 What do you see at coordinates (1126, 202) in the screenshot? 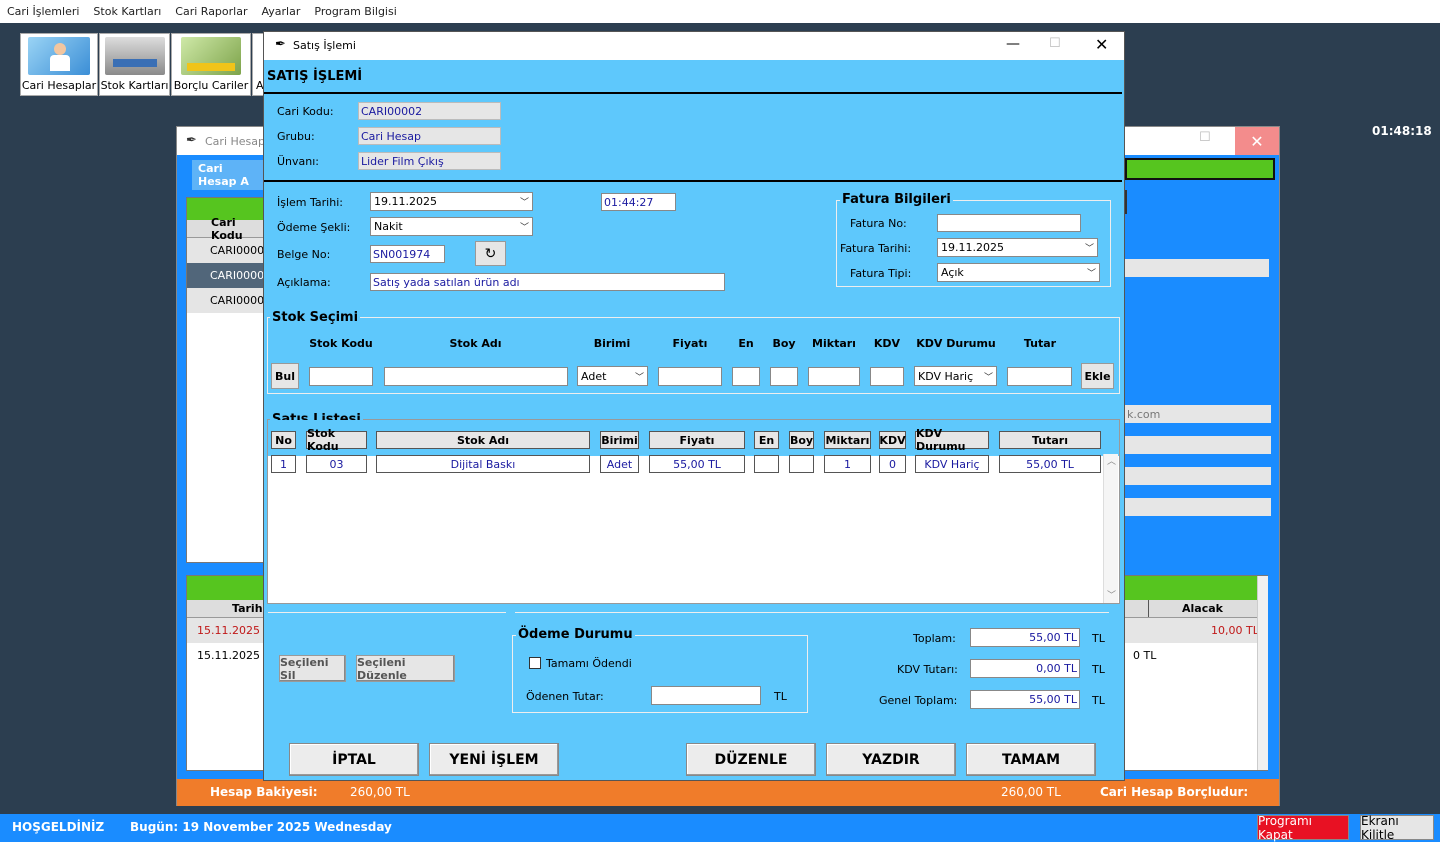
I see `field-edge` at bounding box center [1126, 202].